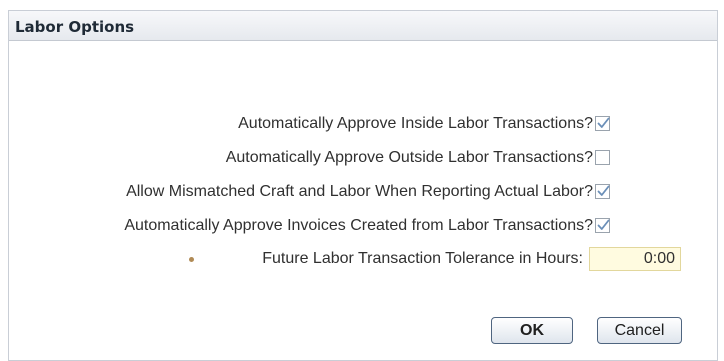  I want to click on dialog-title: Labor Options, so click(75, 27).